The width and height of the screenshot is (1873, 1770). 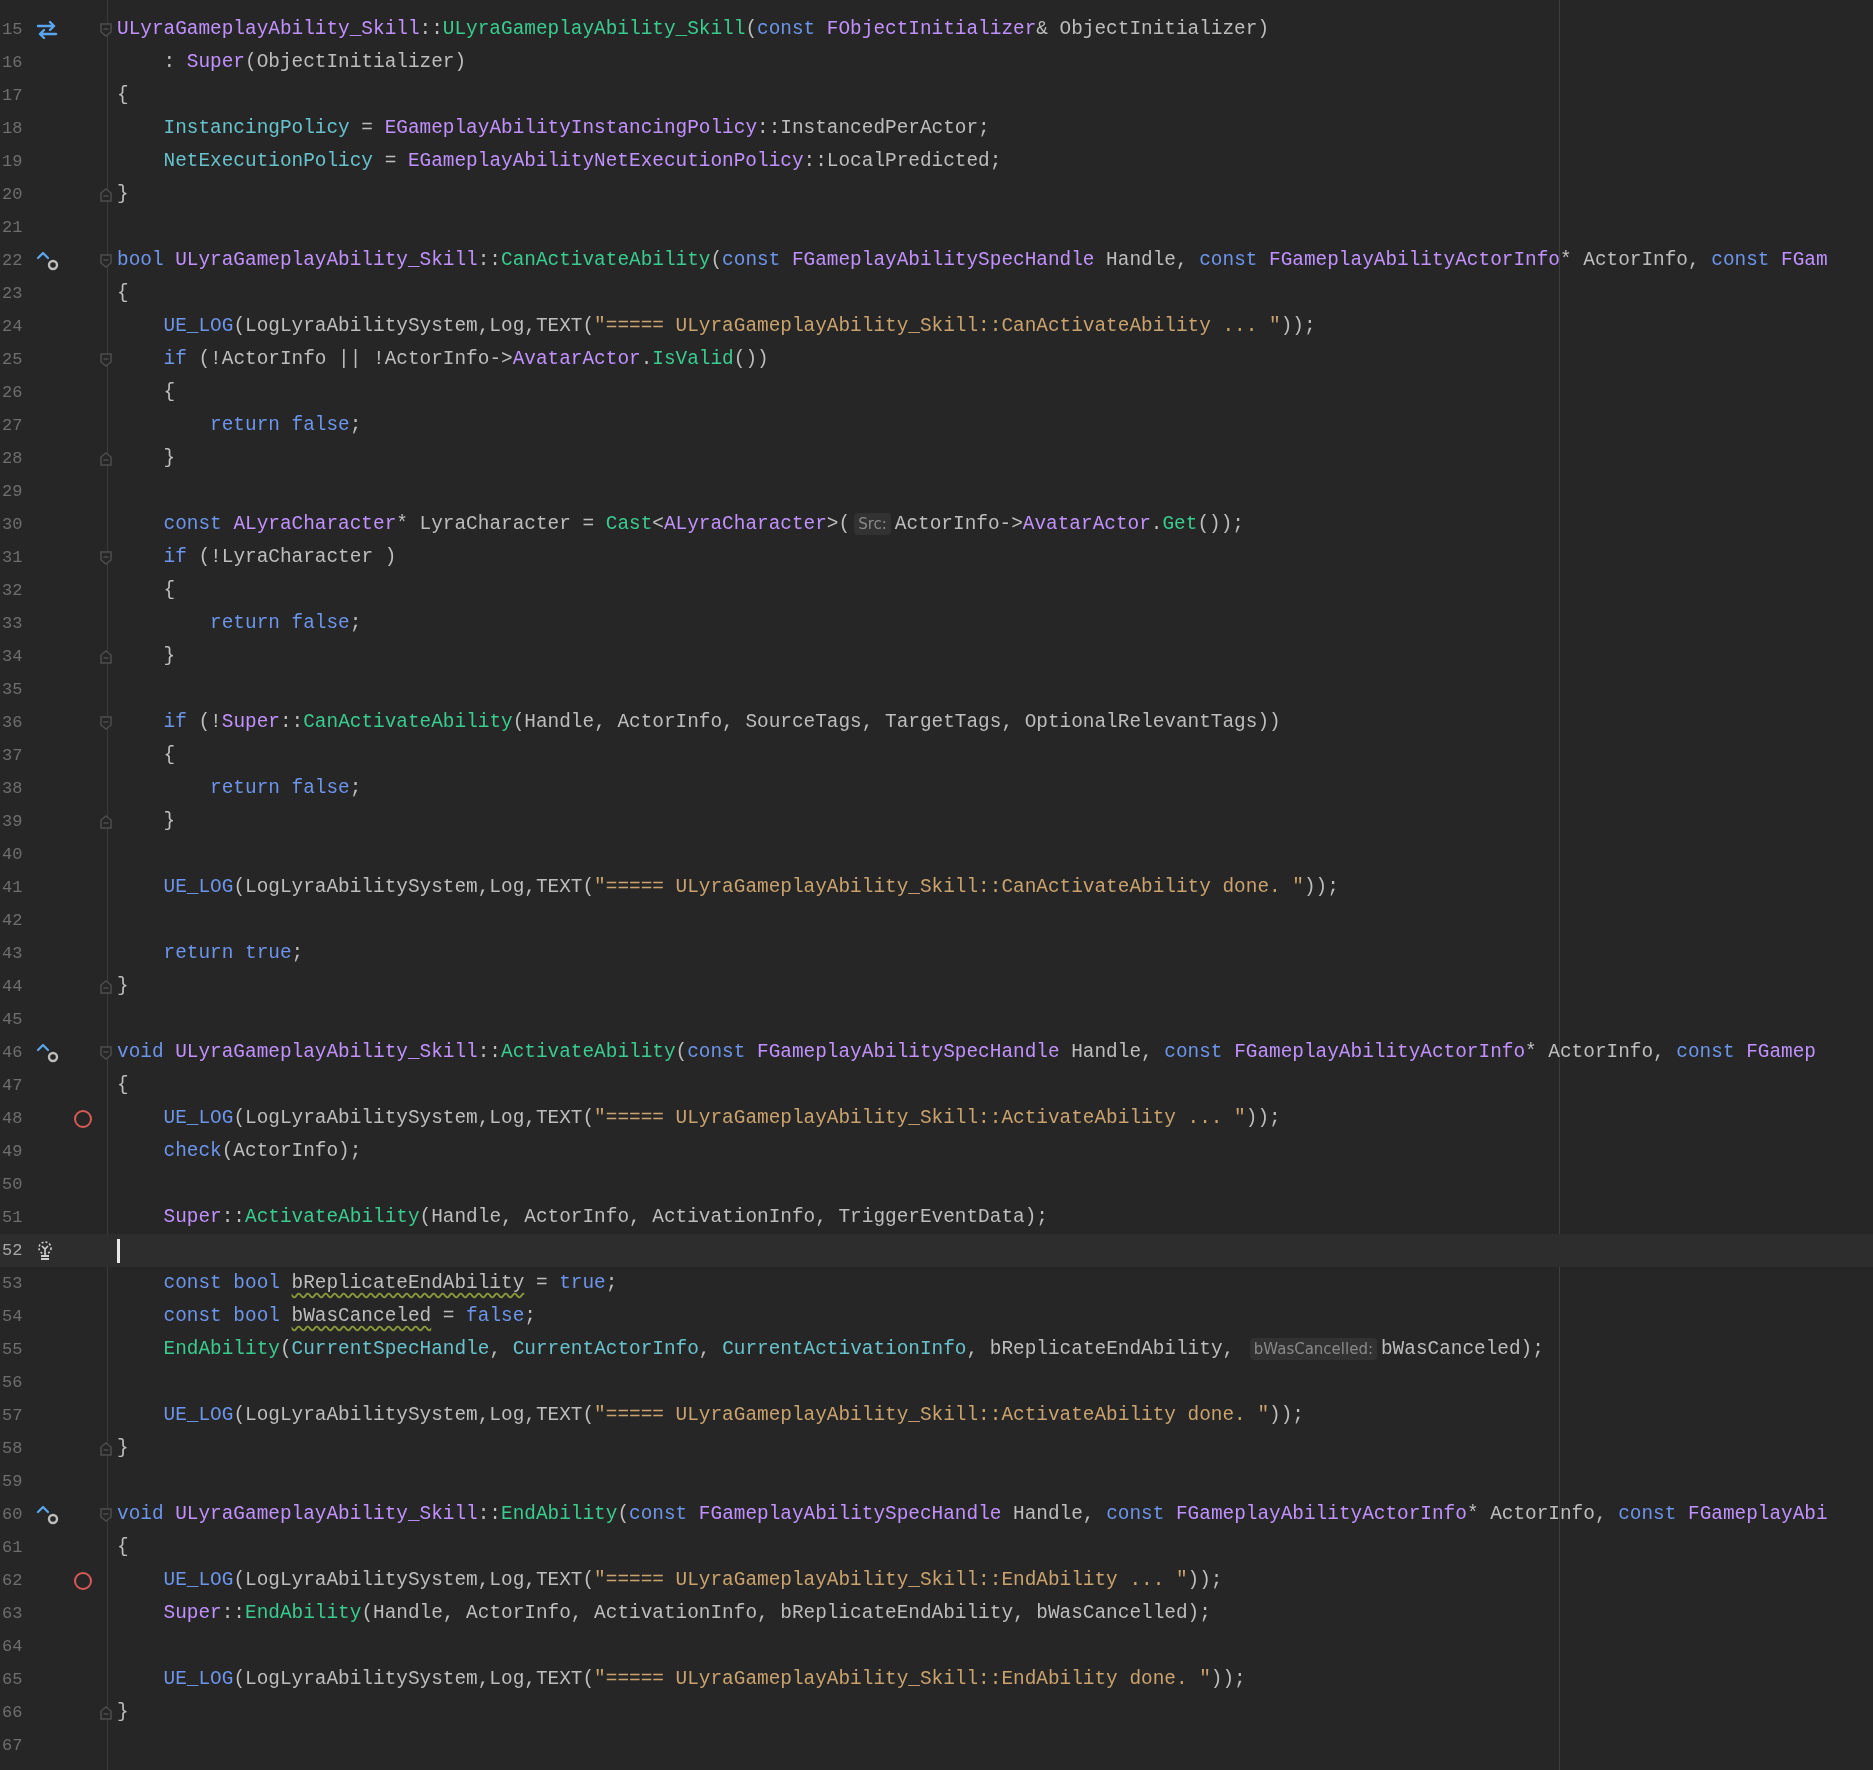 I want to click on line-number: 59, so click(x=12, y=1481).